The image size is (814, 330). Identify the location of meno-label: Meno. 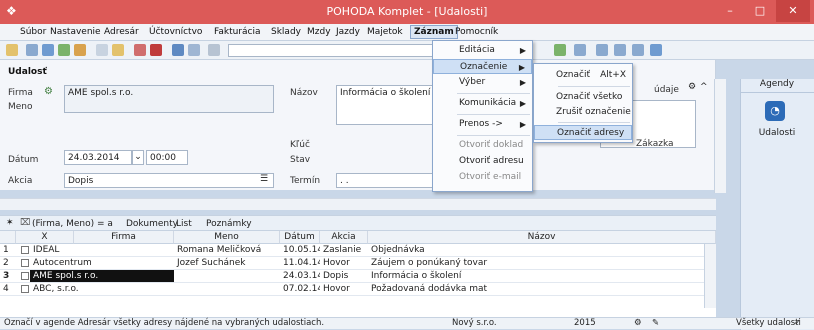
(20, 107).